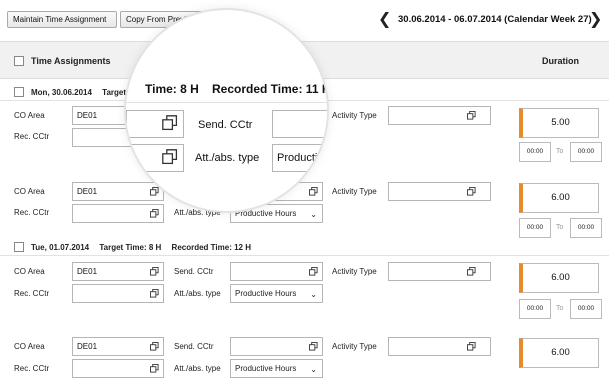 The width and height of the screenshot is (609, 382). Describe the element at coordinates (61, 92) in the screenshot. I see `day-mon-date: Mon, 30.06.2014` at that location.